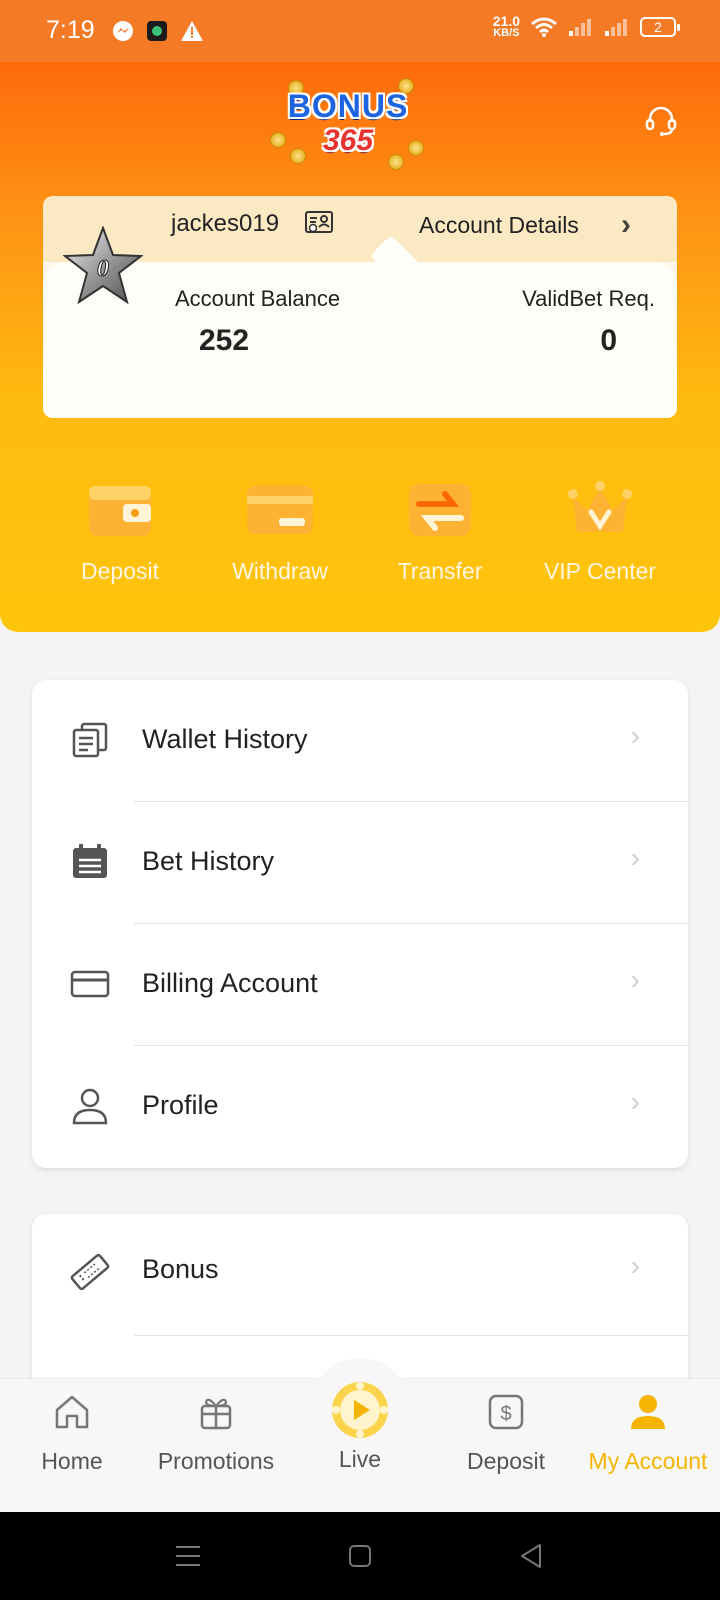  What do you see at coordinates (348, 106) in the screenshot?
I see `logo-word: BONUS` at bounding box center [348, 106].